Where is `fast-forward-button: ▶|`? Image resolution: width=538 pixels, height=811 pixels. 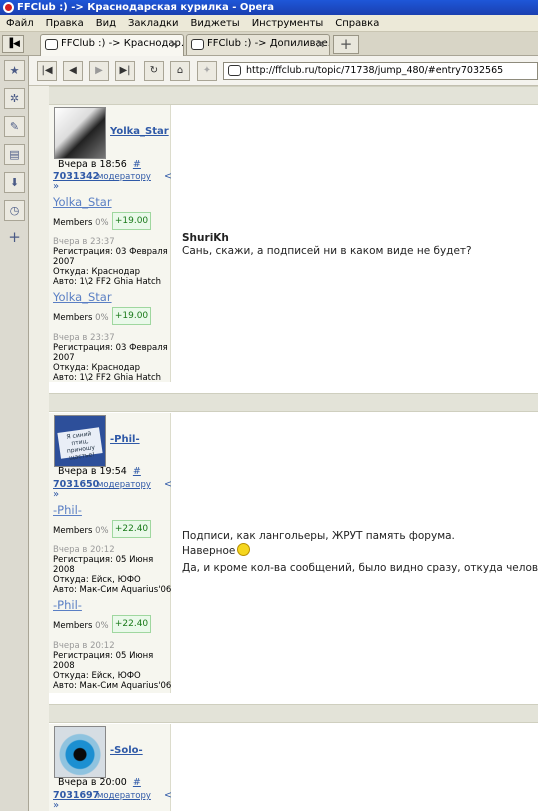 fast-forward-button: ▶| is located at coordinates (125, 71).